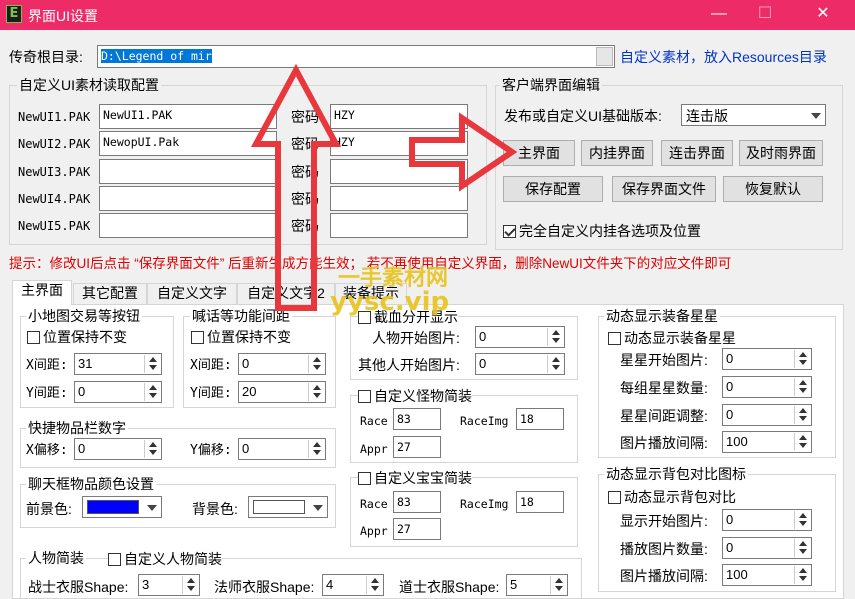 This screenshot has width=855, height=599. I want to click on main-ui-button: 主界面, so click(539, 153).